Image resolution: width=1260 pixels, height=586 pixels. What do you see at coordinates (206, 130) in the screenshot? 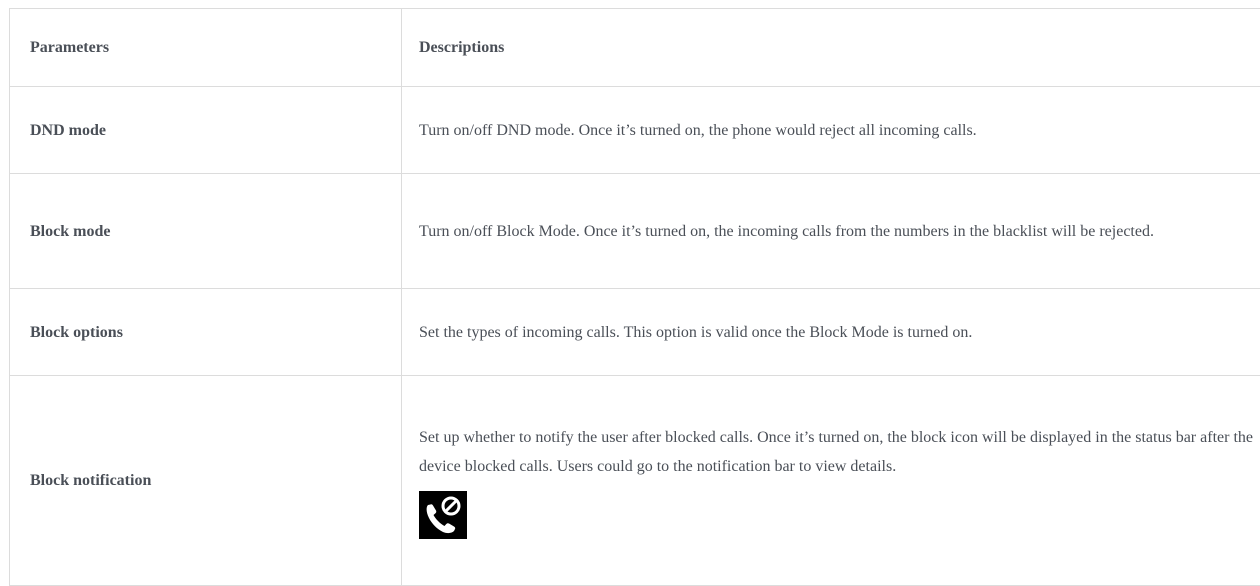
I see `param-name: DND mode` at bounding box center [206, 130].